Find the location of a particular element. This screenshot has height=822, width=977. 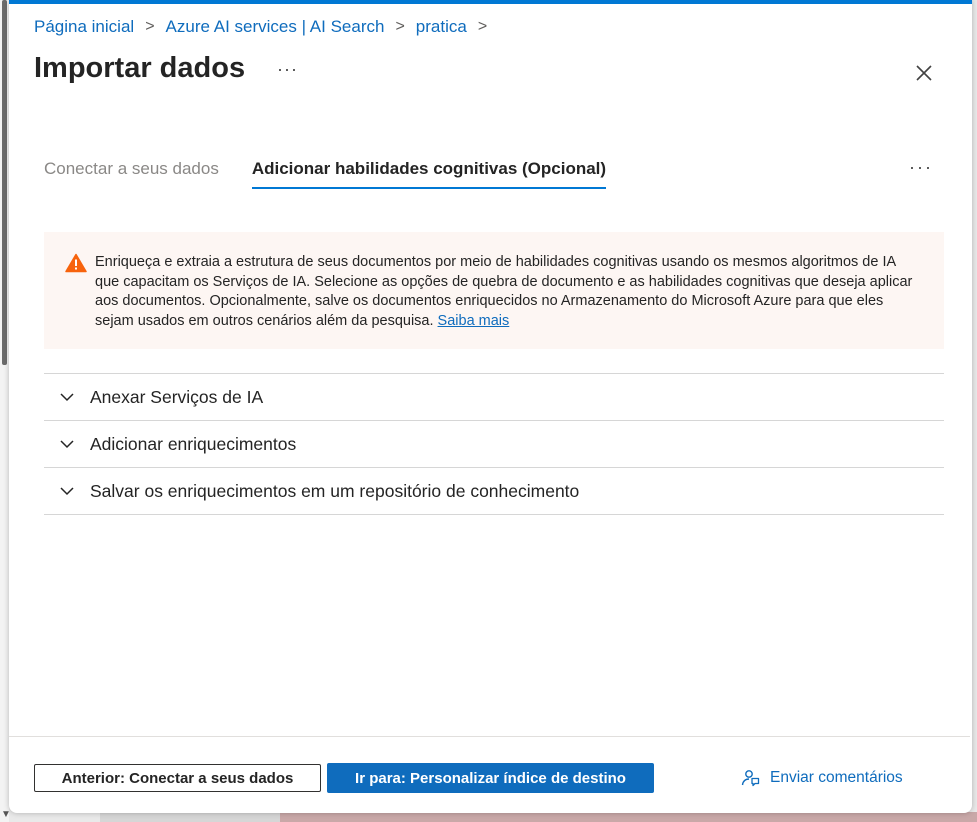

next-button: Ir para: Personalizar índice de destino is located at coordinates (490, 778).